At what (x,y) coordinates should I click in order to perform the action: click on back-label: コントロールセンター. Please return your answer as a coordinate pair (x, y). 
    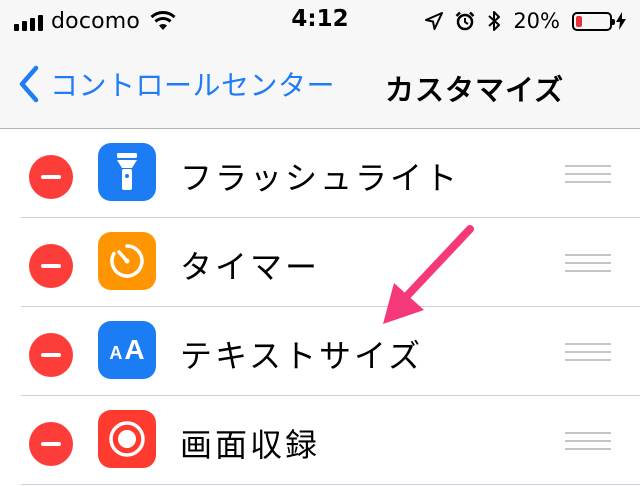
    Looking at the image, I should click on (193, 85).